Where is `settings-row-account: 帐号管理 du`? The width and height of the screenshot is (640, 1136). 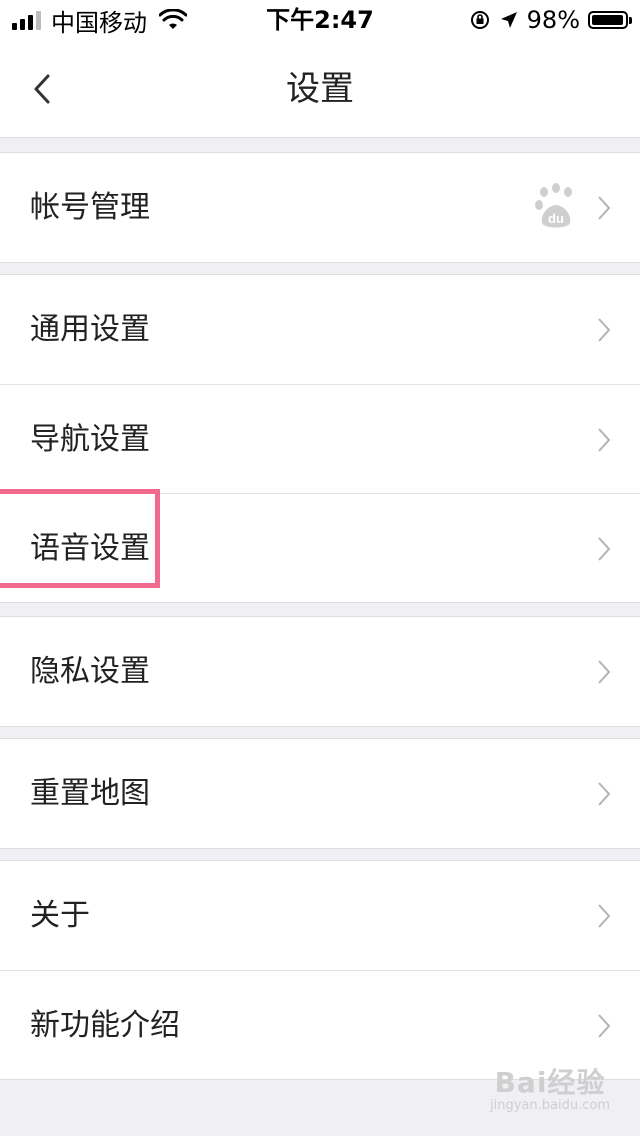
settings-row-account: 帐号管理 du is located at coordinates (320, 207).